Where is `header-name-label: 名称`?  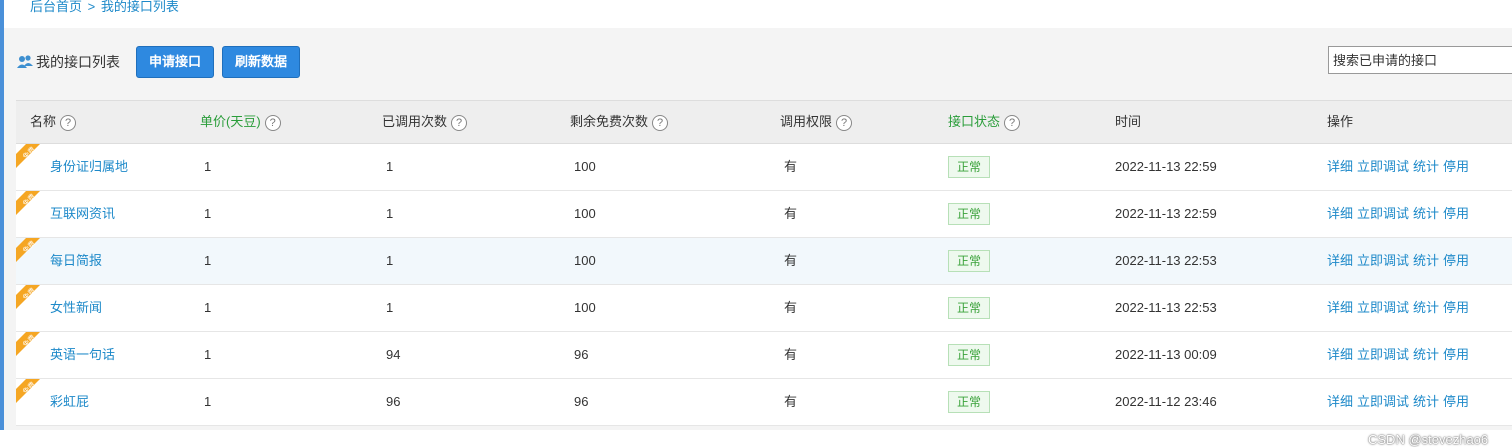
header-name-label: 名称 is located at coordinates (43, 121).